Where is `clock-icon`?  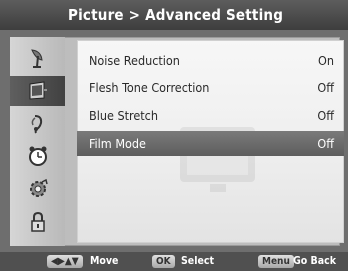
clock-icon is located at coordinates (37, 156).